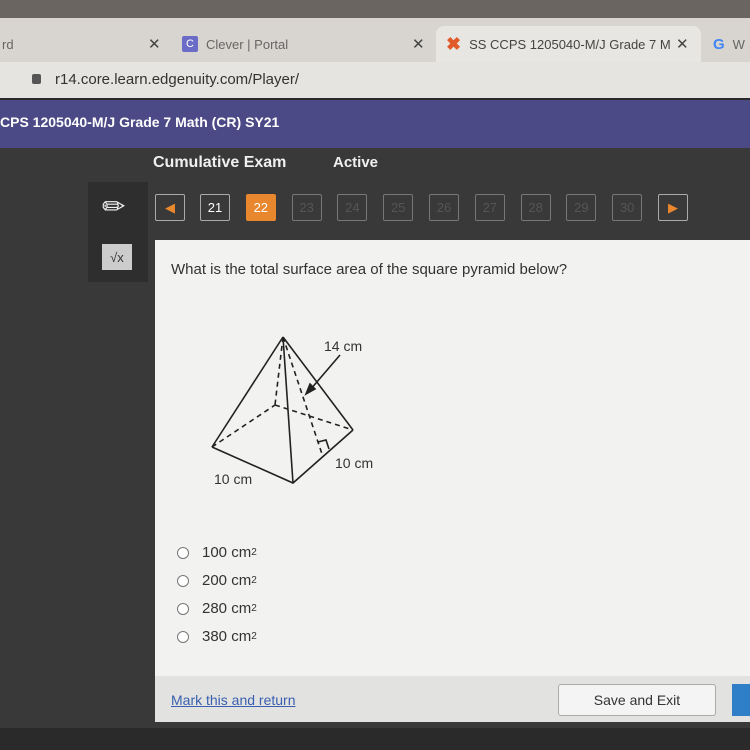  What do you see at coordinates (233, 479) in the screenshot?
I see `side-label-left: 10 cm` at bounding box center [233, 479].